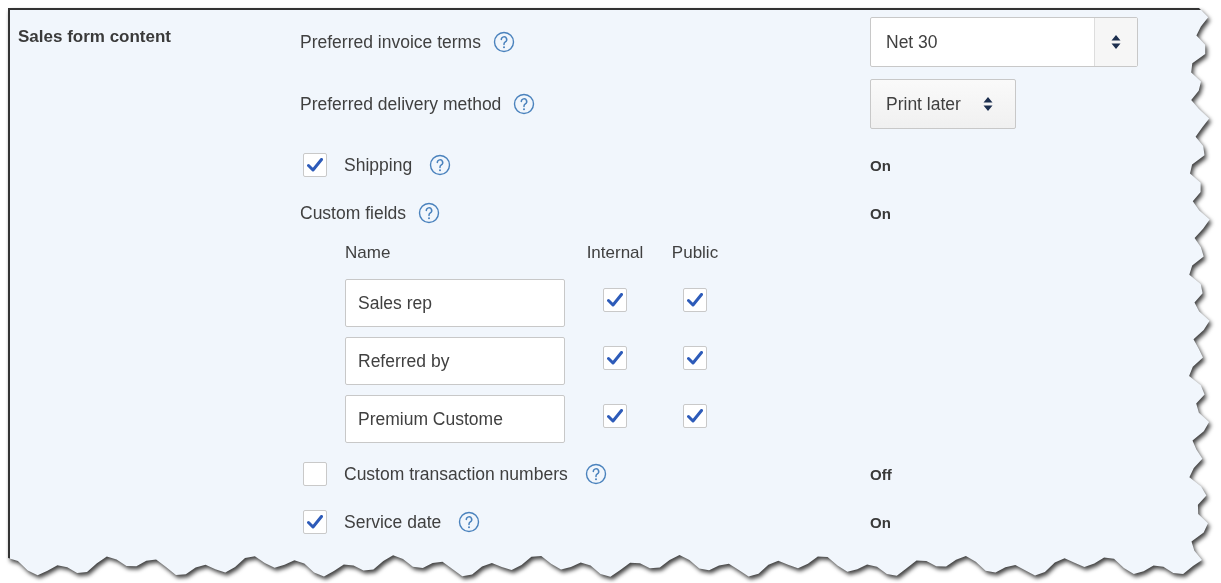 The height and width of the screenshot is (583, 1221). Describe the element at coordinates (881, 474) in the screenshot. I see `status-text: Off` at that location.